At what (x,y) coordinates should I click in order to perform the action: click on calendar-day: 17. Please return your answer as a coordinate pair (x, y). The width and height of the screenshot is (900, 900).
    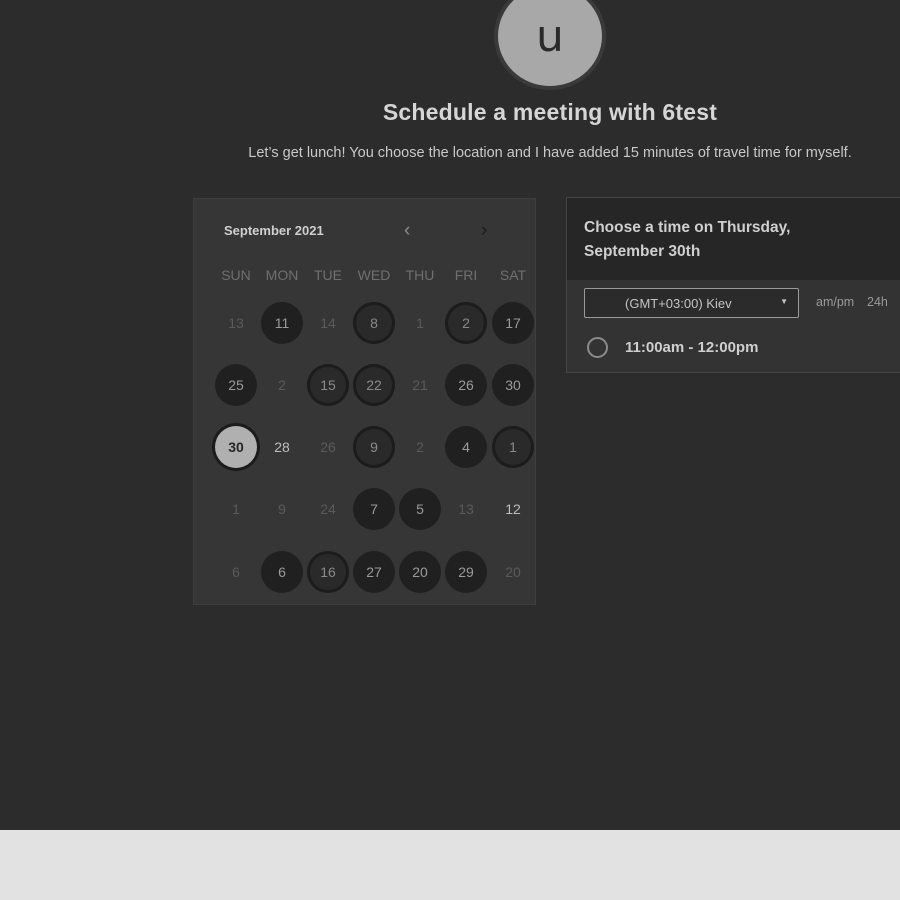
    Looking at the image, I should click on (513, 323).